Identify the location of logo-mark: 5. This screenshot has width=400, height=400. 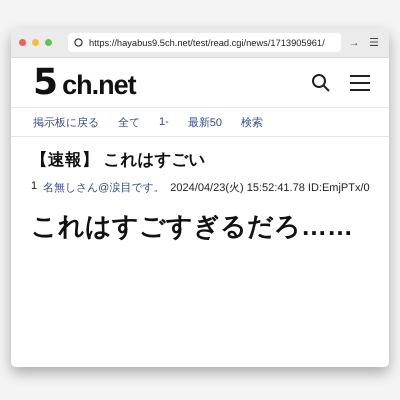
(45, 82).